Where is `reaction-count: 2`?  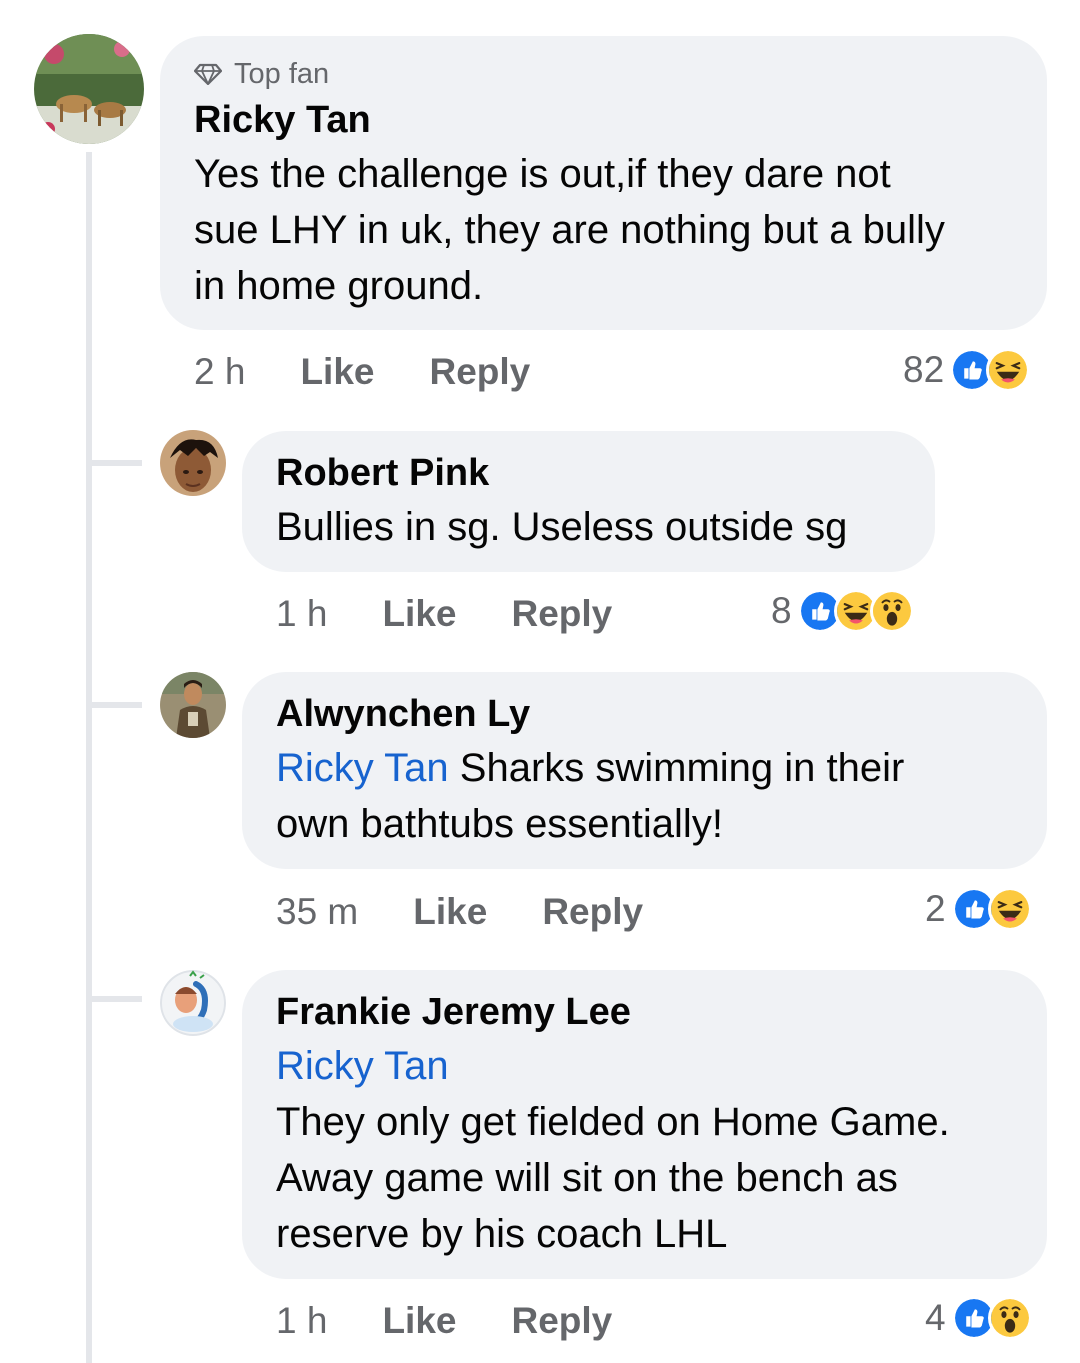
reaction-count: 2 is located at coordinates (935, 908).